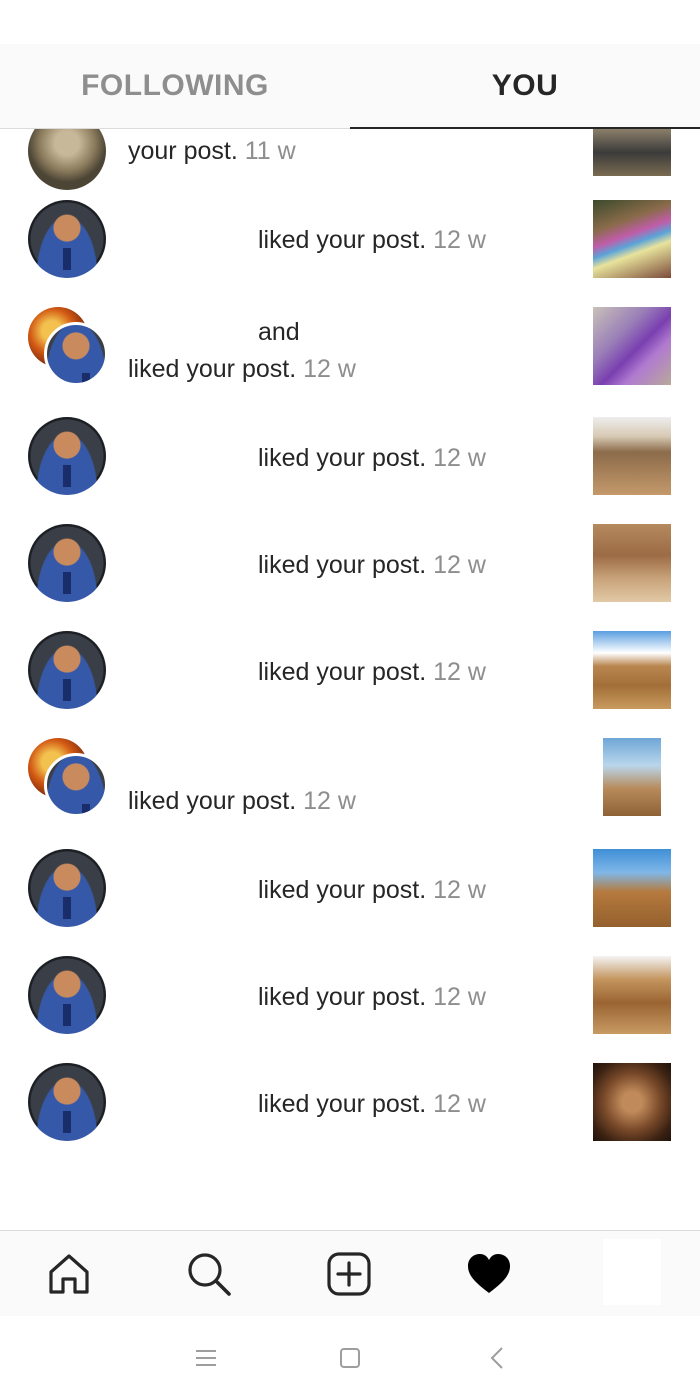  What do you see at coordinates (270, 151) in the screenshot?
I see `notification-time: 11 w` at bounding box center [270, 151].